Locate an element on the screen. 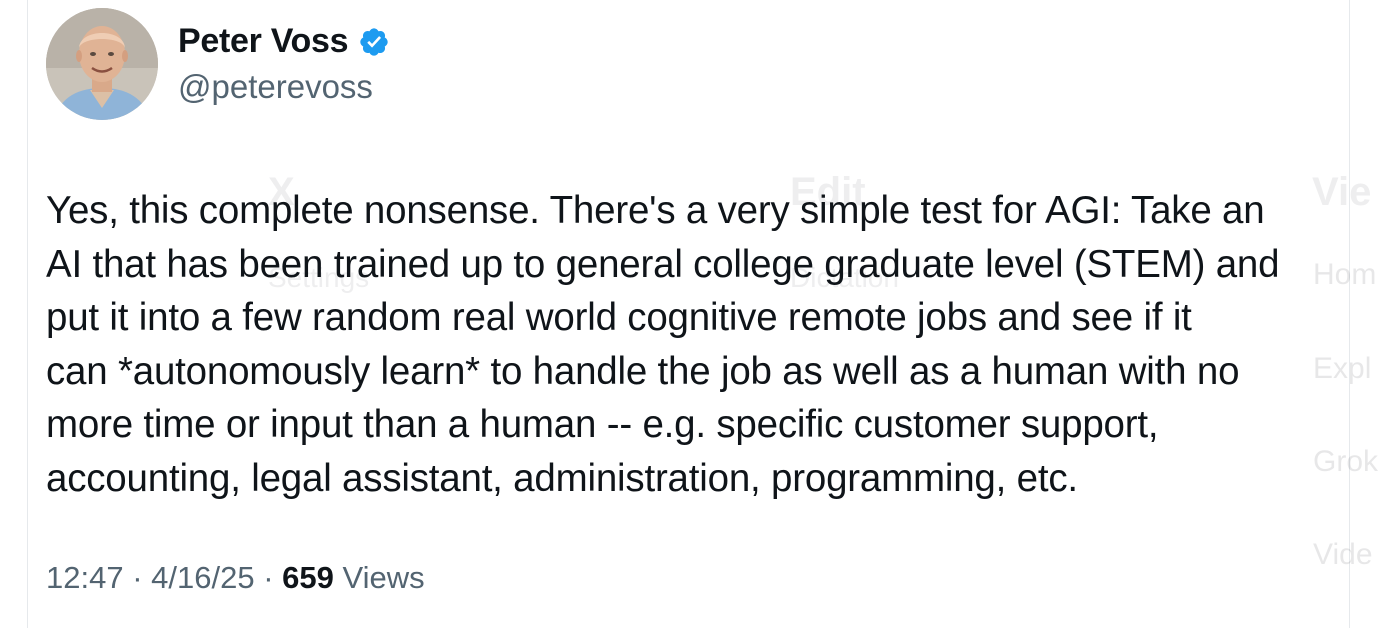 This screenshot has width=1380, height=628. bg-side-video: Vide is located at coordinates (1343, 554).